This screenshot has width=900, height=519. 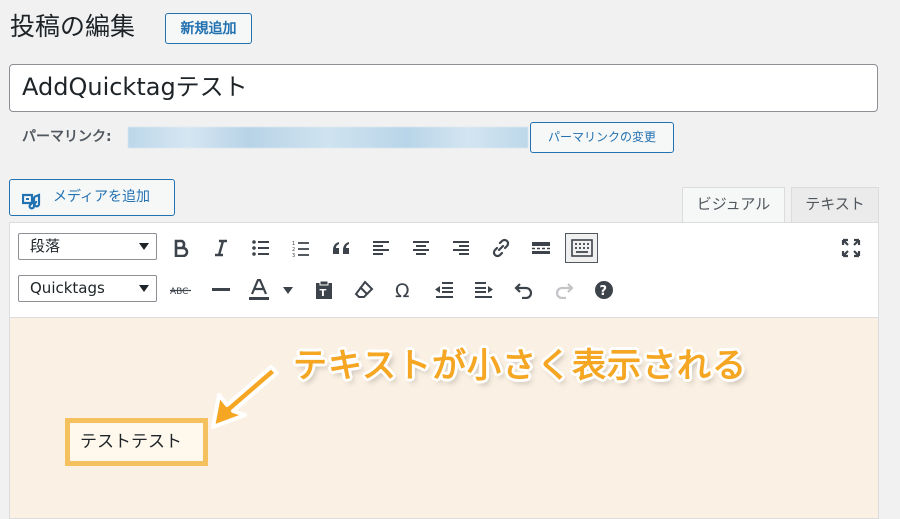 I want to click on paste-text-icon: T, so click(x=324, y=290).